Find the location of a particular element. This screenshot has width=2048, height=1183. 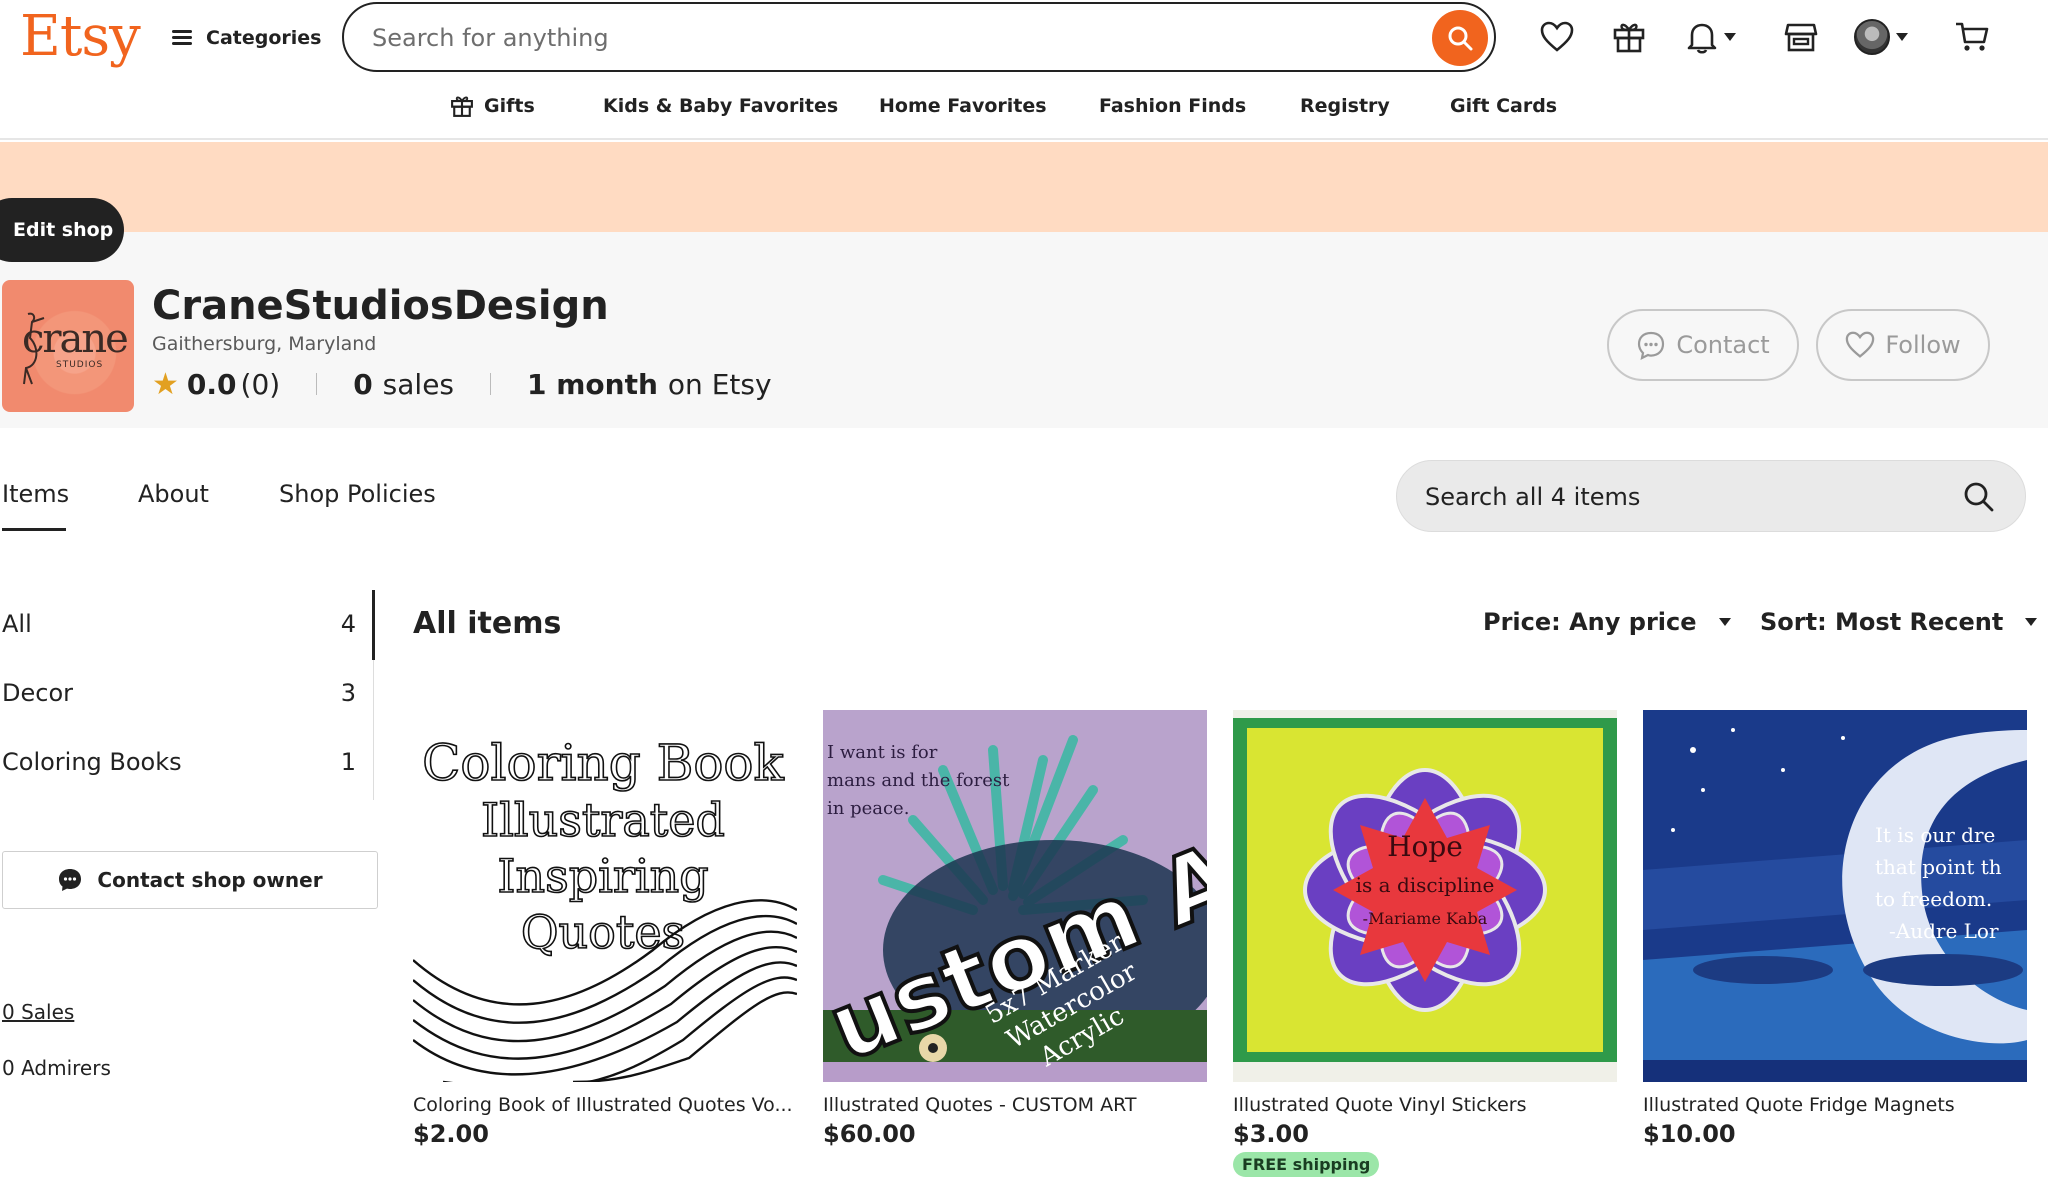

listing-image-text: Inspiring is located at coordinates (602, 876).